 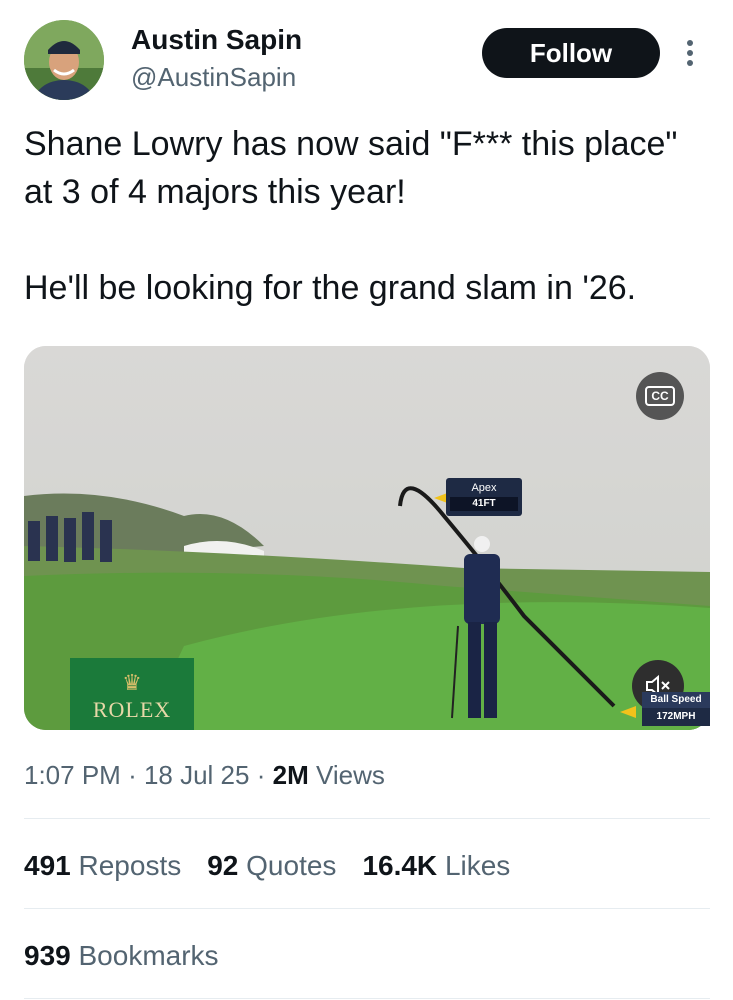 I want to click on quotes-stat: 92 Quotes, so click(x=271, y=866).